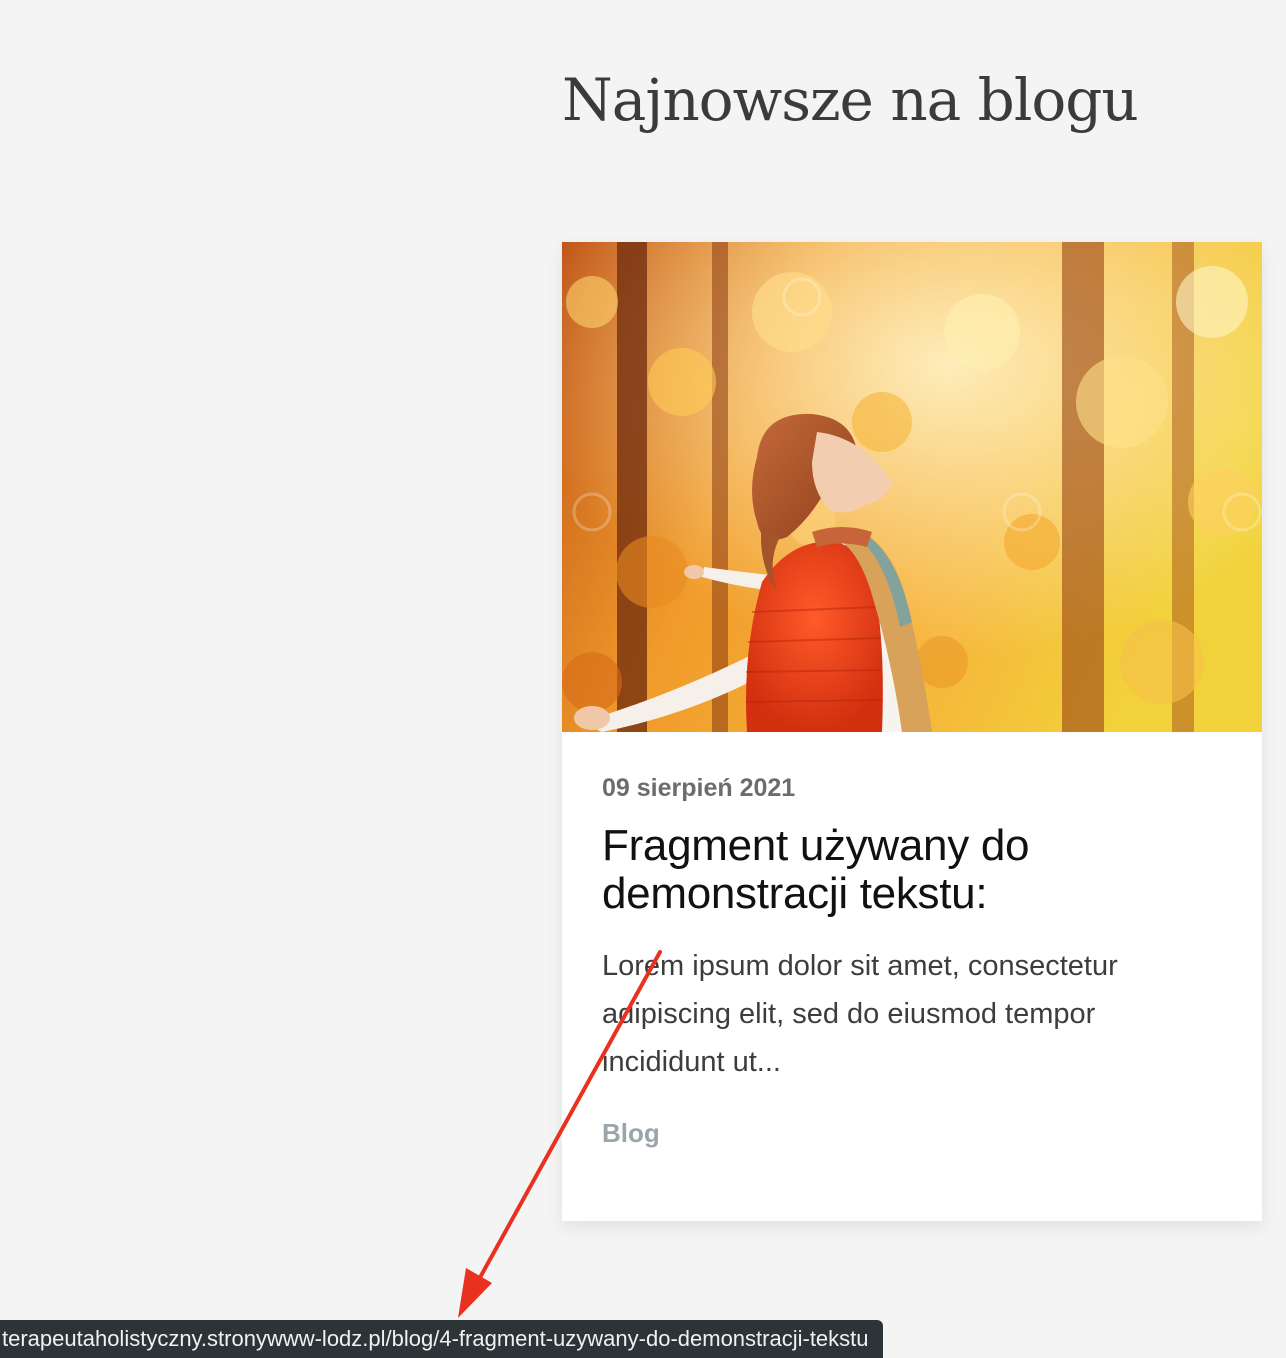  Describe the element at coordinates (850, 100) in the screenshot. I see `section-title: Najnowsze na blogu` at that location.